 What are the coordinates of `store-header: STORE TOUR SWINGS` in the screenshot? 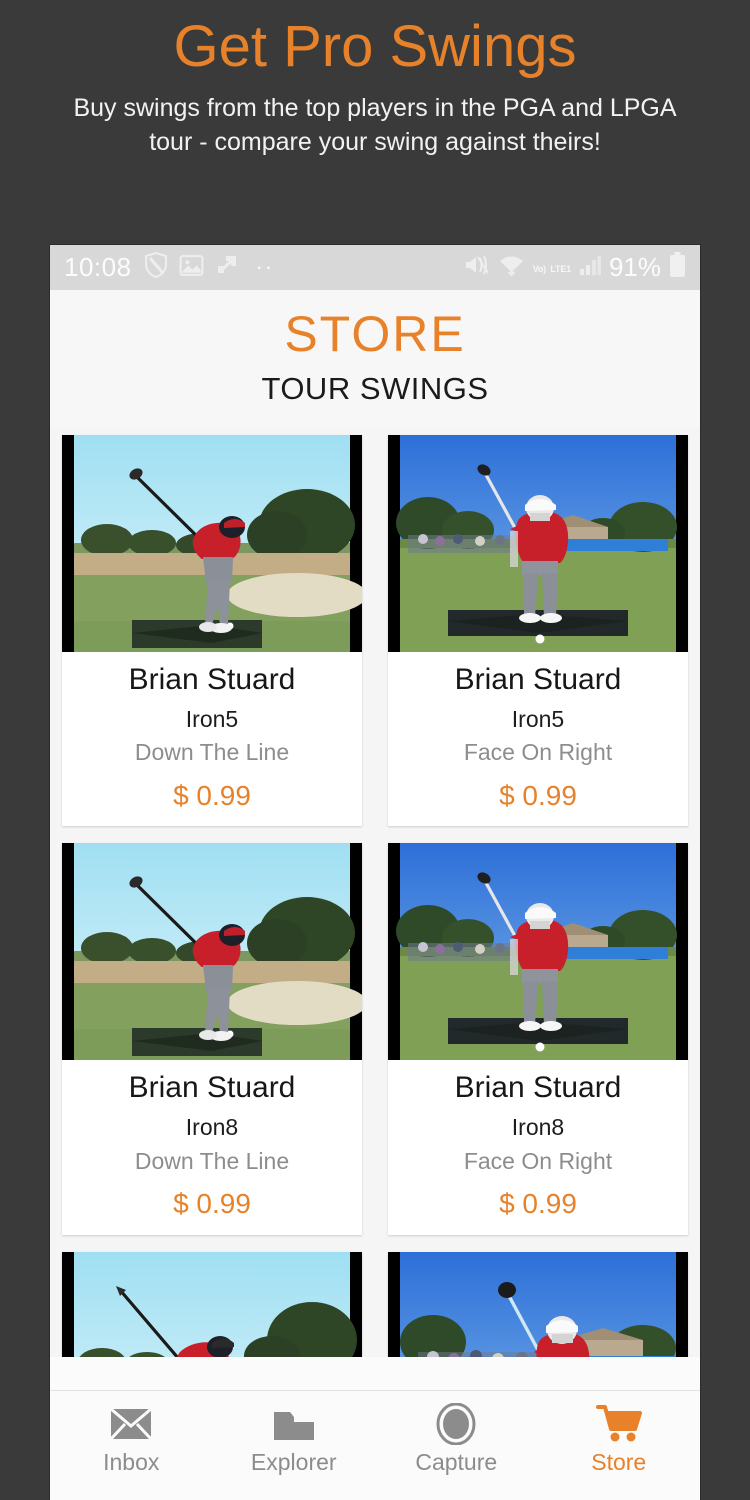 It's located at (375, 358).